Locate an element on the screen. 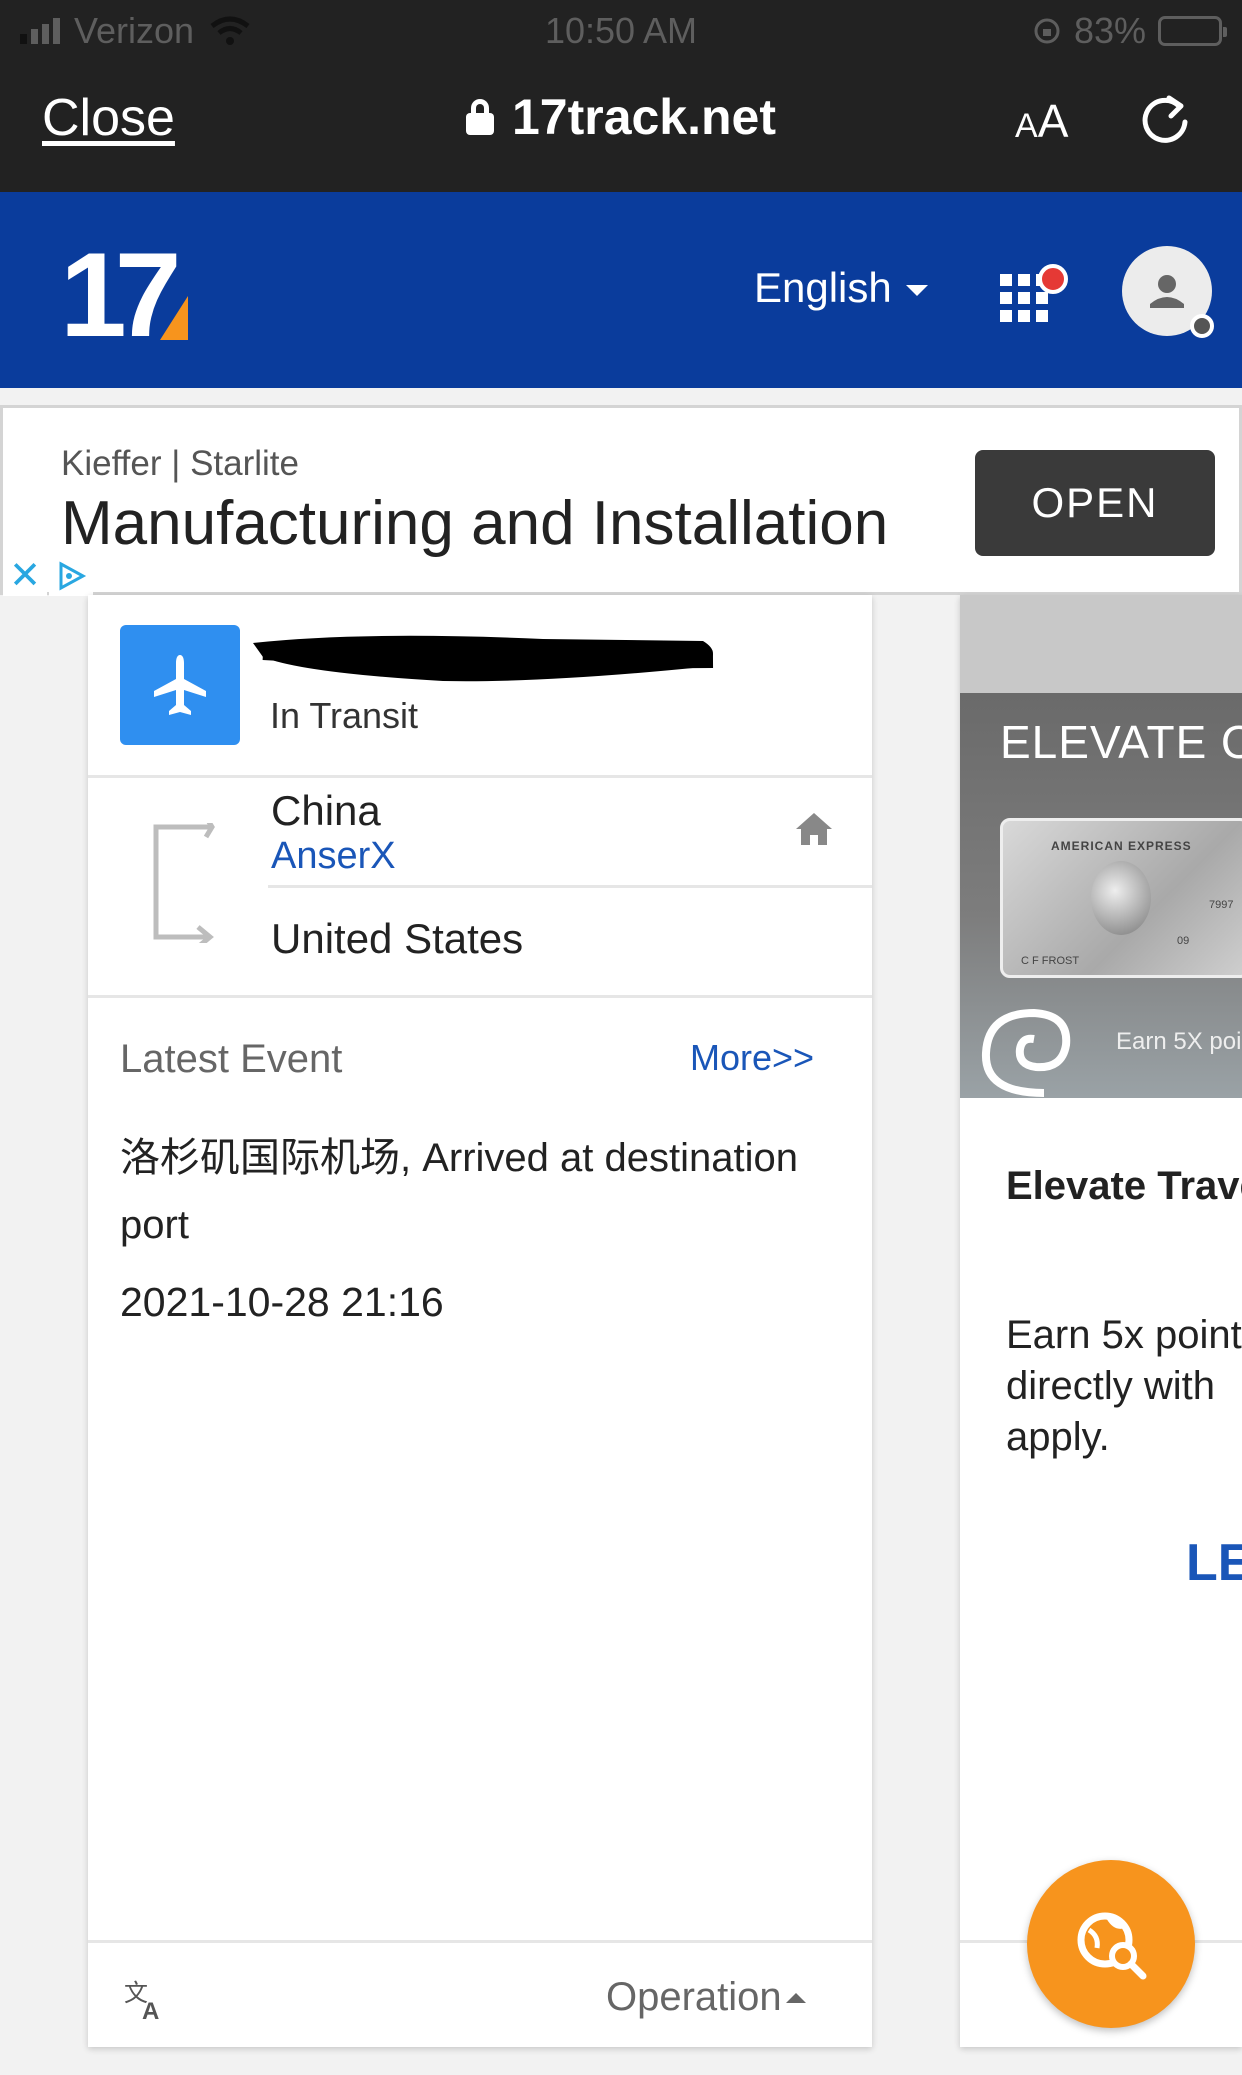 The height and width of the screenshot is (2075, 1242). browser-toolbar: Close 17track.net AA is located at coordinates (621, 127).